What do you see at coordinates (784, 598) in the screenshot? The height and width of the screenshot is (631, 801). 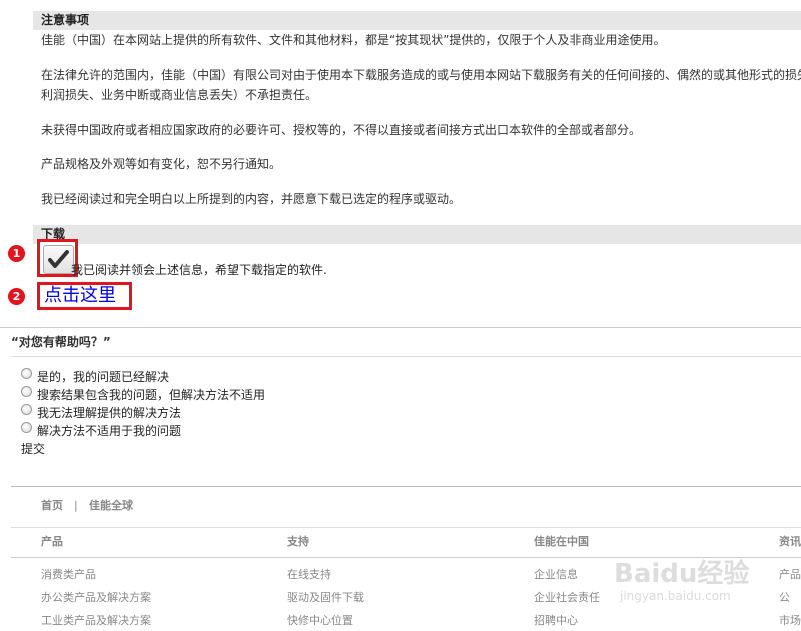 I see `footer-link: 公` at bounding box center [784, 598].